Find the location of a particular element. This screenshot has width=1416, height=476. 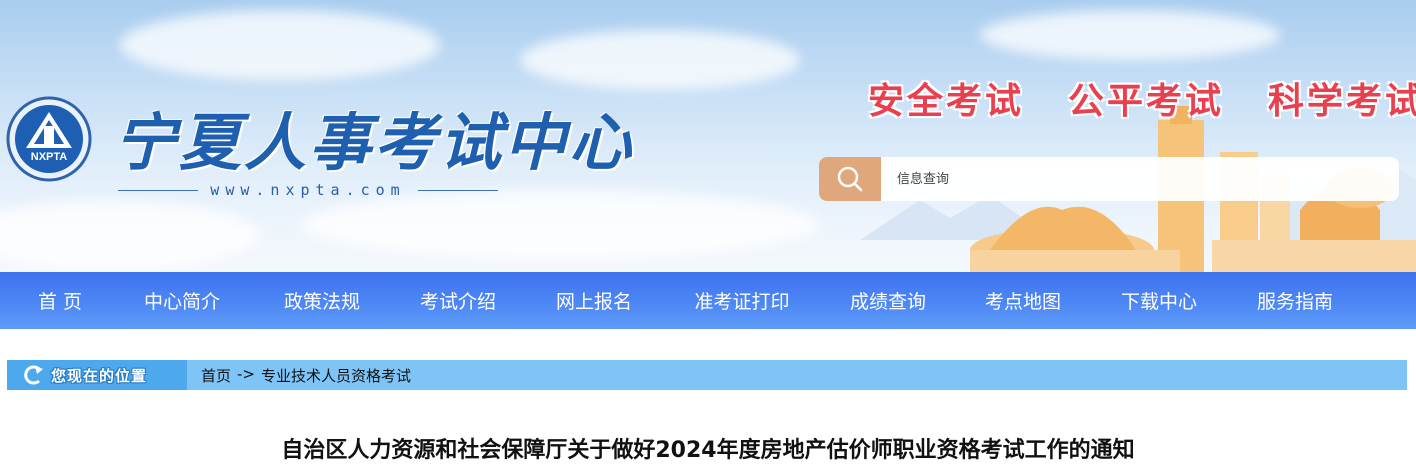

article-title: 自治区人力资源和社会保障厅关于做好2024年度房地产估价师职业资格考试工作的通知 is located at coordinates (708, 450).